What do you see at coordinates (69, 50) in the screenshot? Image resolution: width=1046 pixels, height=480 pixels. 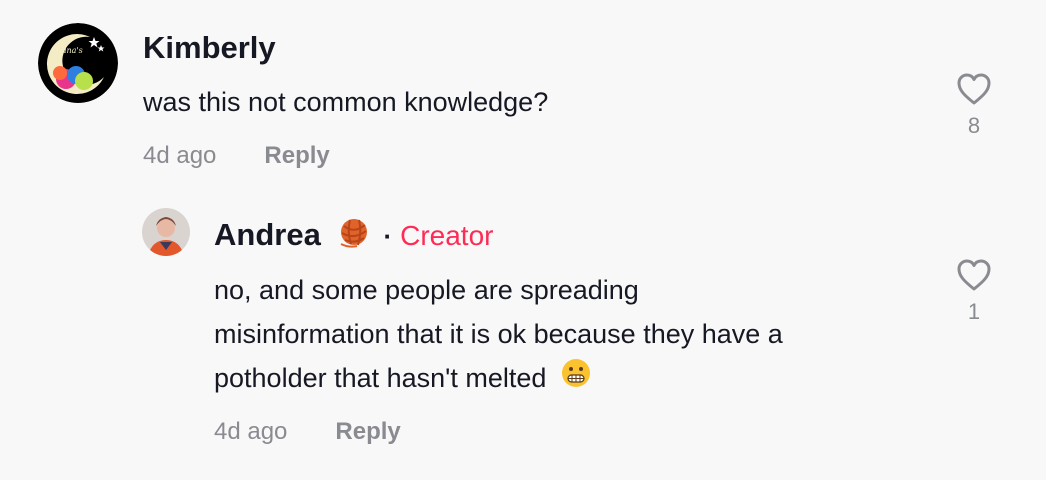 I see `avatar-logo-text: Luna's` at bounding box center [69, 50].